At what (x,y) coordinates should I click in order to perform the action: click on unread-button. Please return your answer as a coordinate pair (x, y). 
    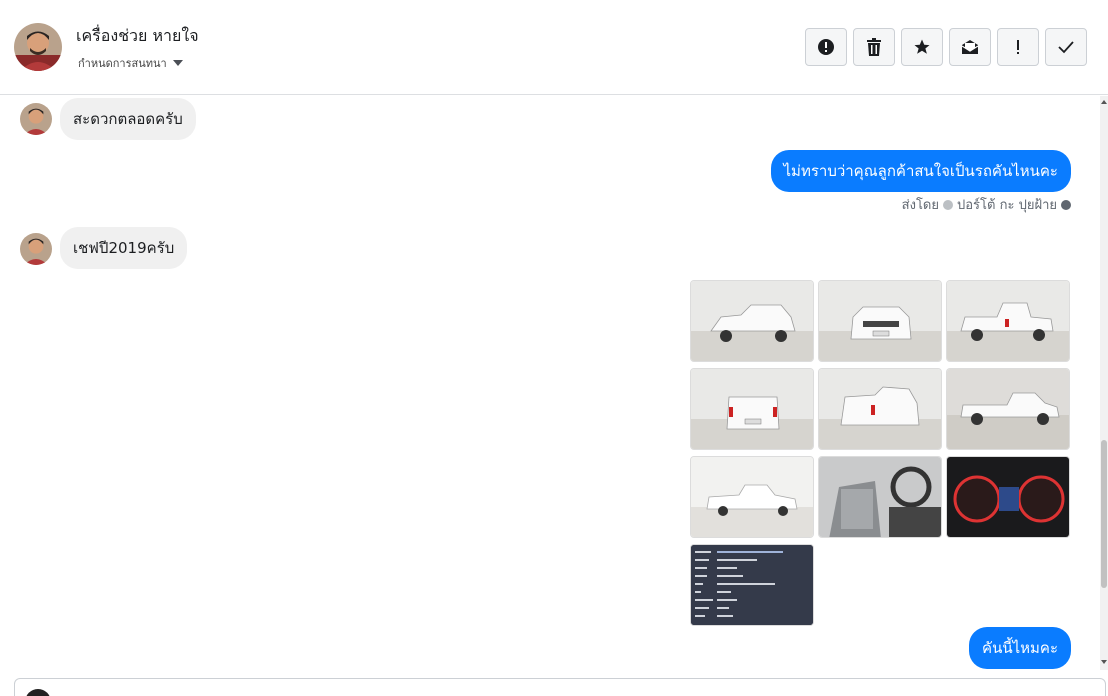
    Looking at the image, I should click on (970, 47).